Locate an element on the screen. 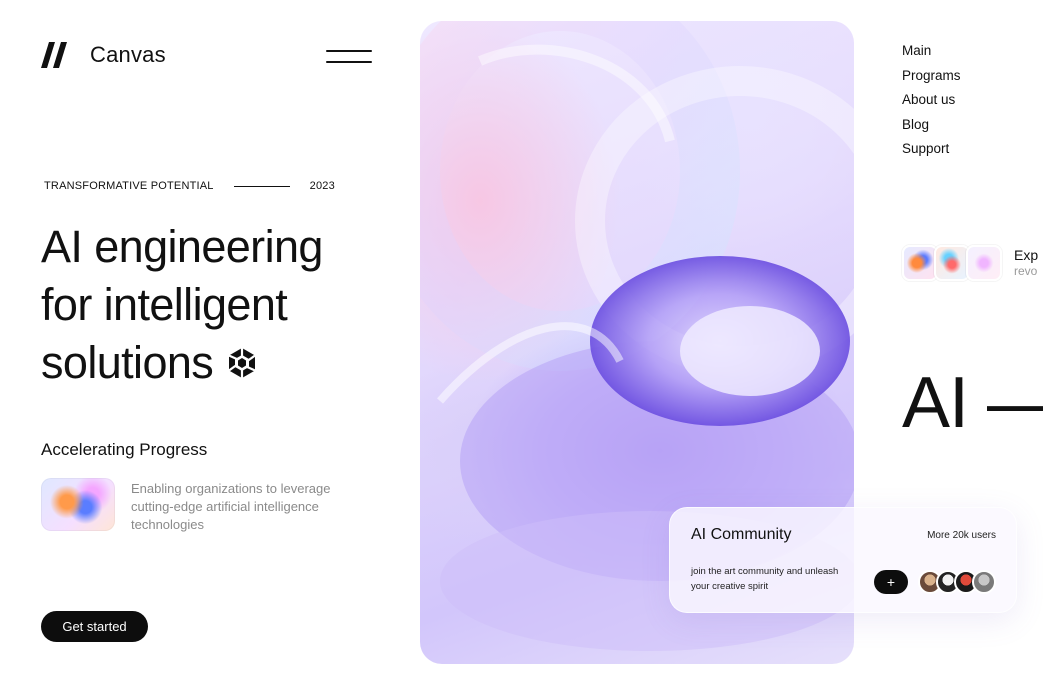  member-avatars is located at coordinates (957, 582).